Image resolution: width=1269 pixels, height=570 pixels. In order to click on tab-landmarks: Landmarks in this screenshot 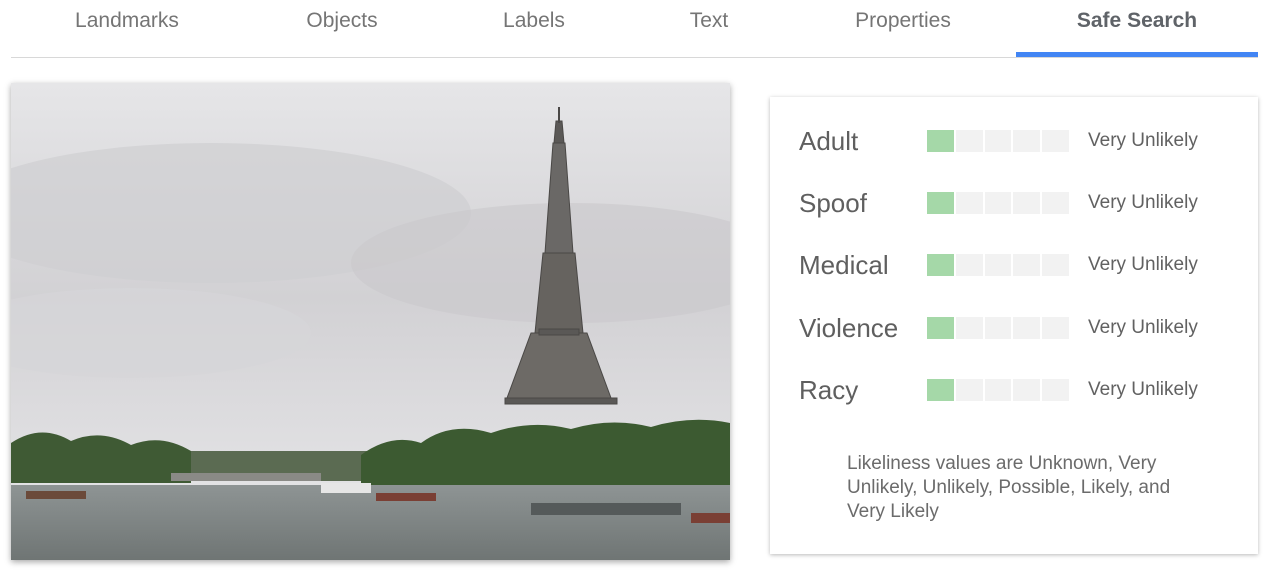, I will do `click(127, 21)`.